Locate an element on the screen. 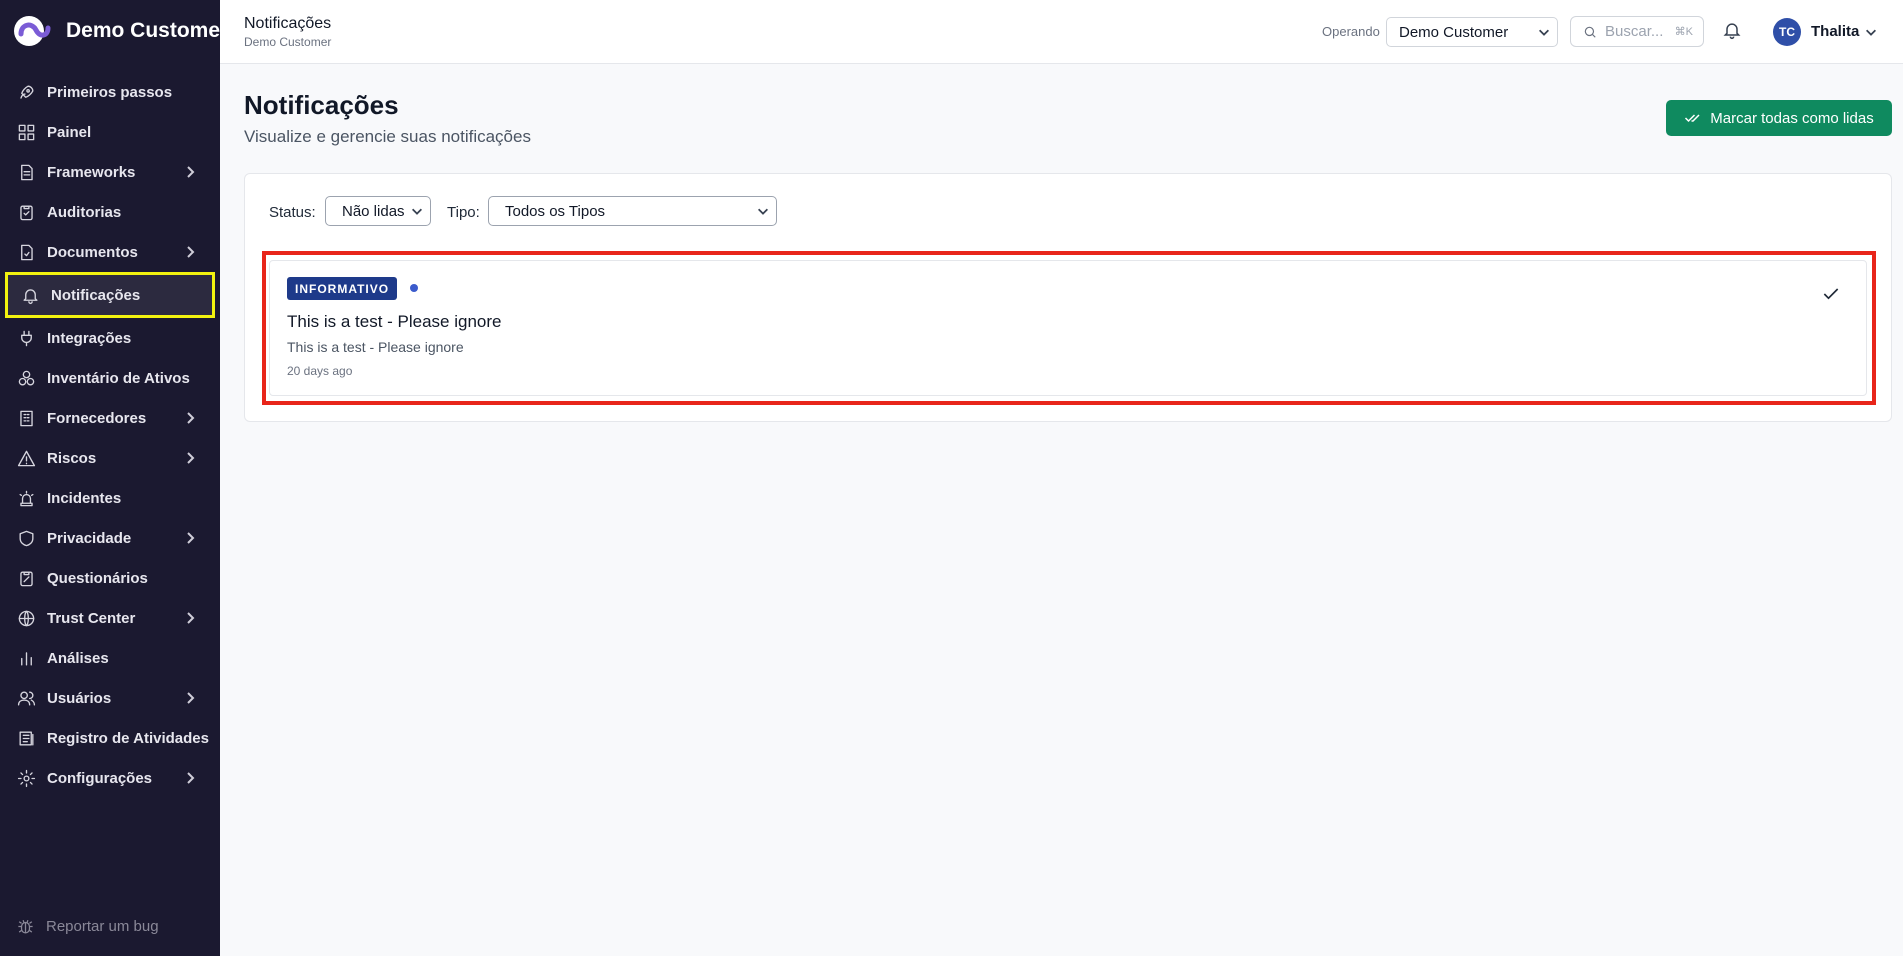 This screenshot has height=956, width=1903. sidebar-item-label: Frameworks is located at coordinates (91, 172).